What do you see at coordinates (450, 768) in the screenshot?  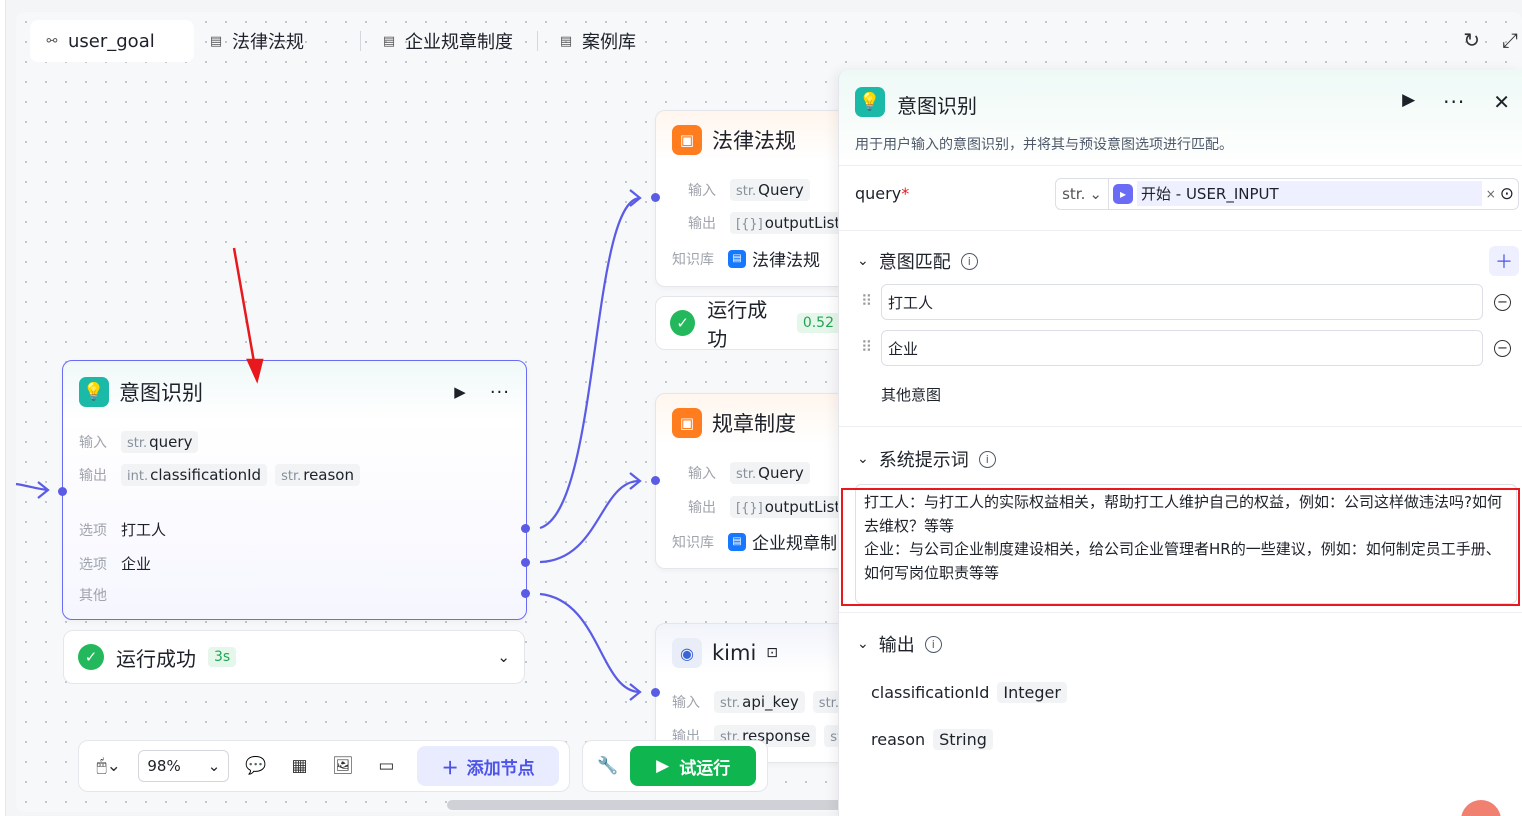 I see `plus-icon: ＋` at bounding box center [450, 768].